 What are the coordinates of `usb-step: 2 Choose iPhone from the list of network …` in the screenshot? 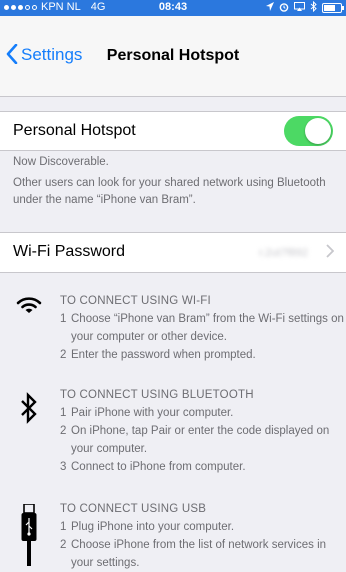 It's located at (193, 554).